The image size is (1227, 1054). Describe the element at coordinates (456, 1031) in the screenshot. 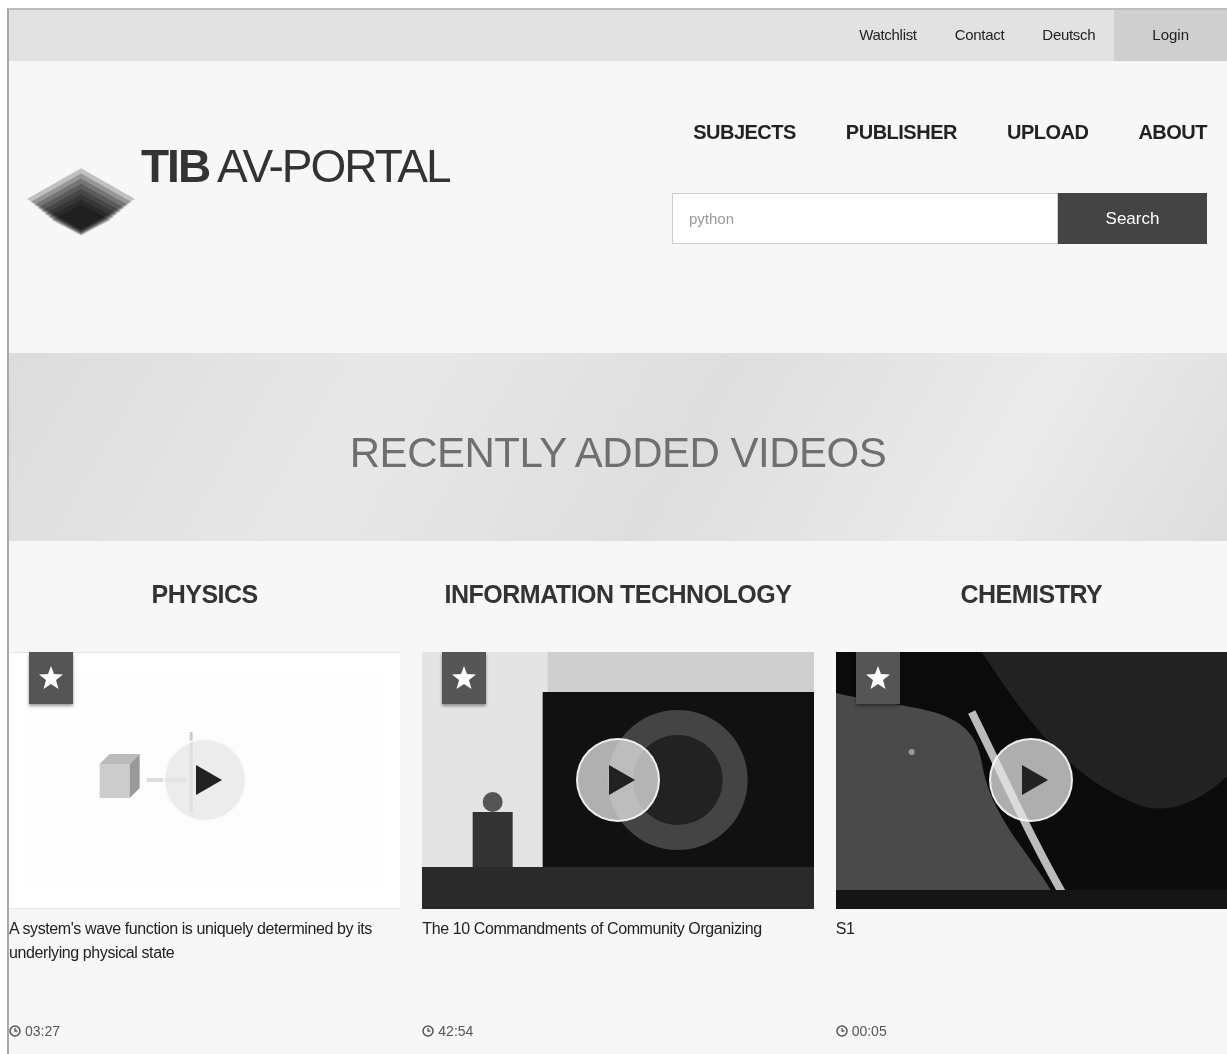

I see `video-duration: 42:54` at that location.